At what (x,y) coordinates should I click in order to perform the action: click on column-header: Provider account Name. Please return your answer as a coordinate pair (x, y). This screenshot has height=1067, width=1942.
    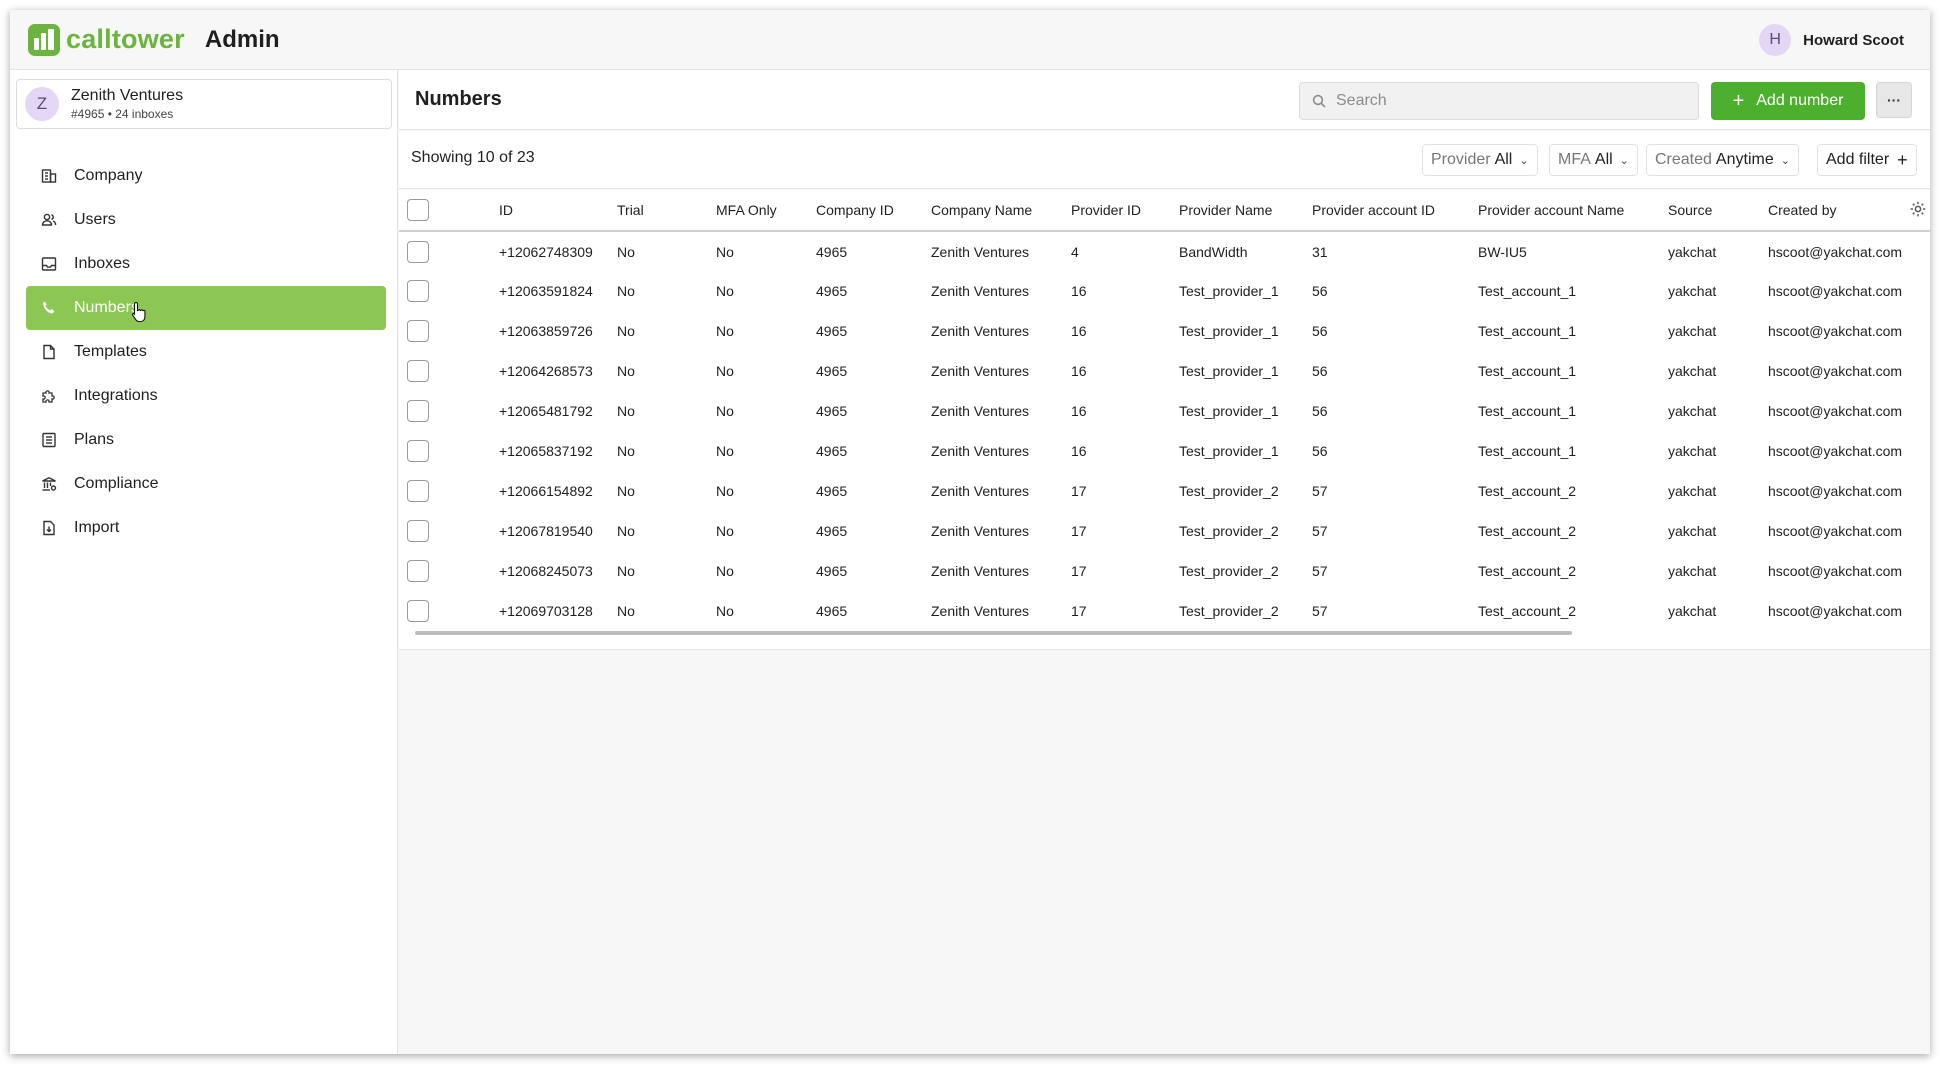
    Looking at the image, I should click on (1573, 211).